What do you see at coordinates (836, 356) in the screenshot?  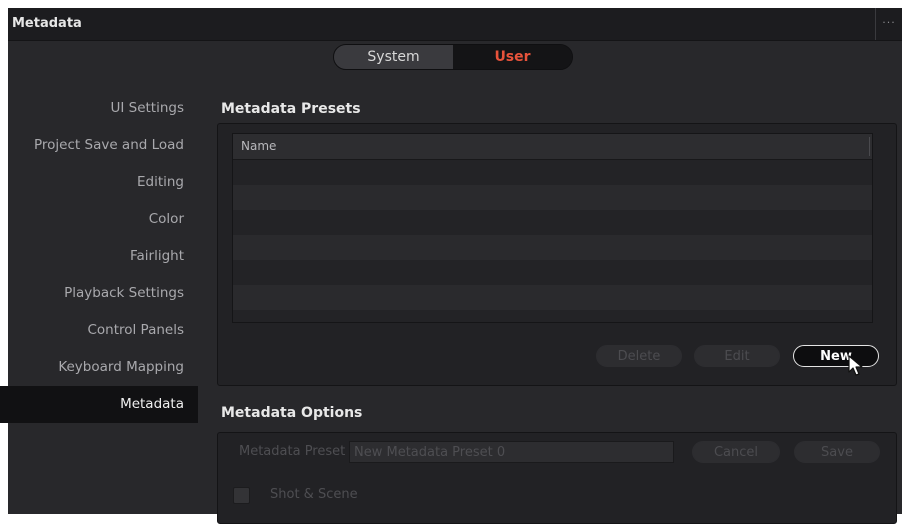 I see `new-button: New` at bounding box center [836, 356].